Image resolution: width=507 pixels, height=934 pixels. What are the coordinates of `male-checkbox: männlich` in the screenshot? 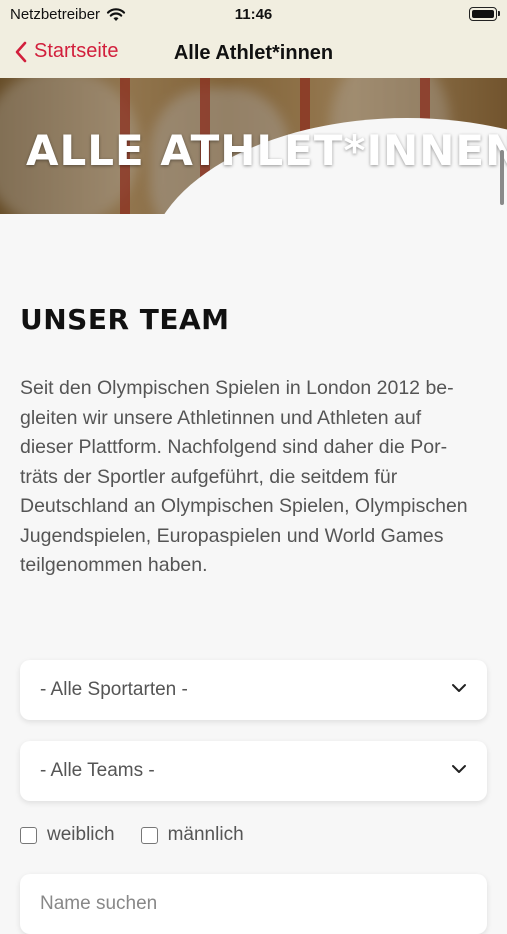 It's located at (192, 835).